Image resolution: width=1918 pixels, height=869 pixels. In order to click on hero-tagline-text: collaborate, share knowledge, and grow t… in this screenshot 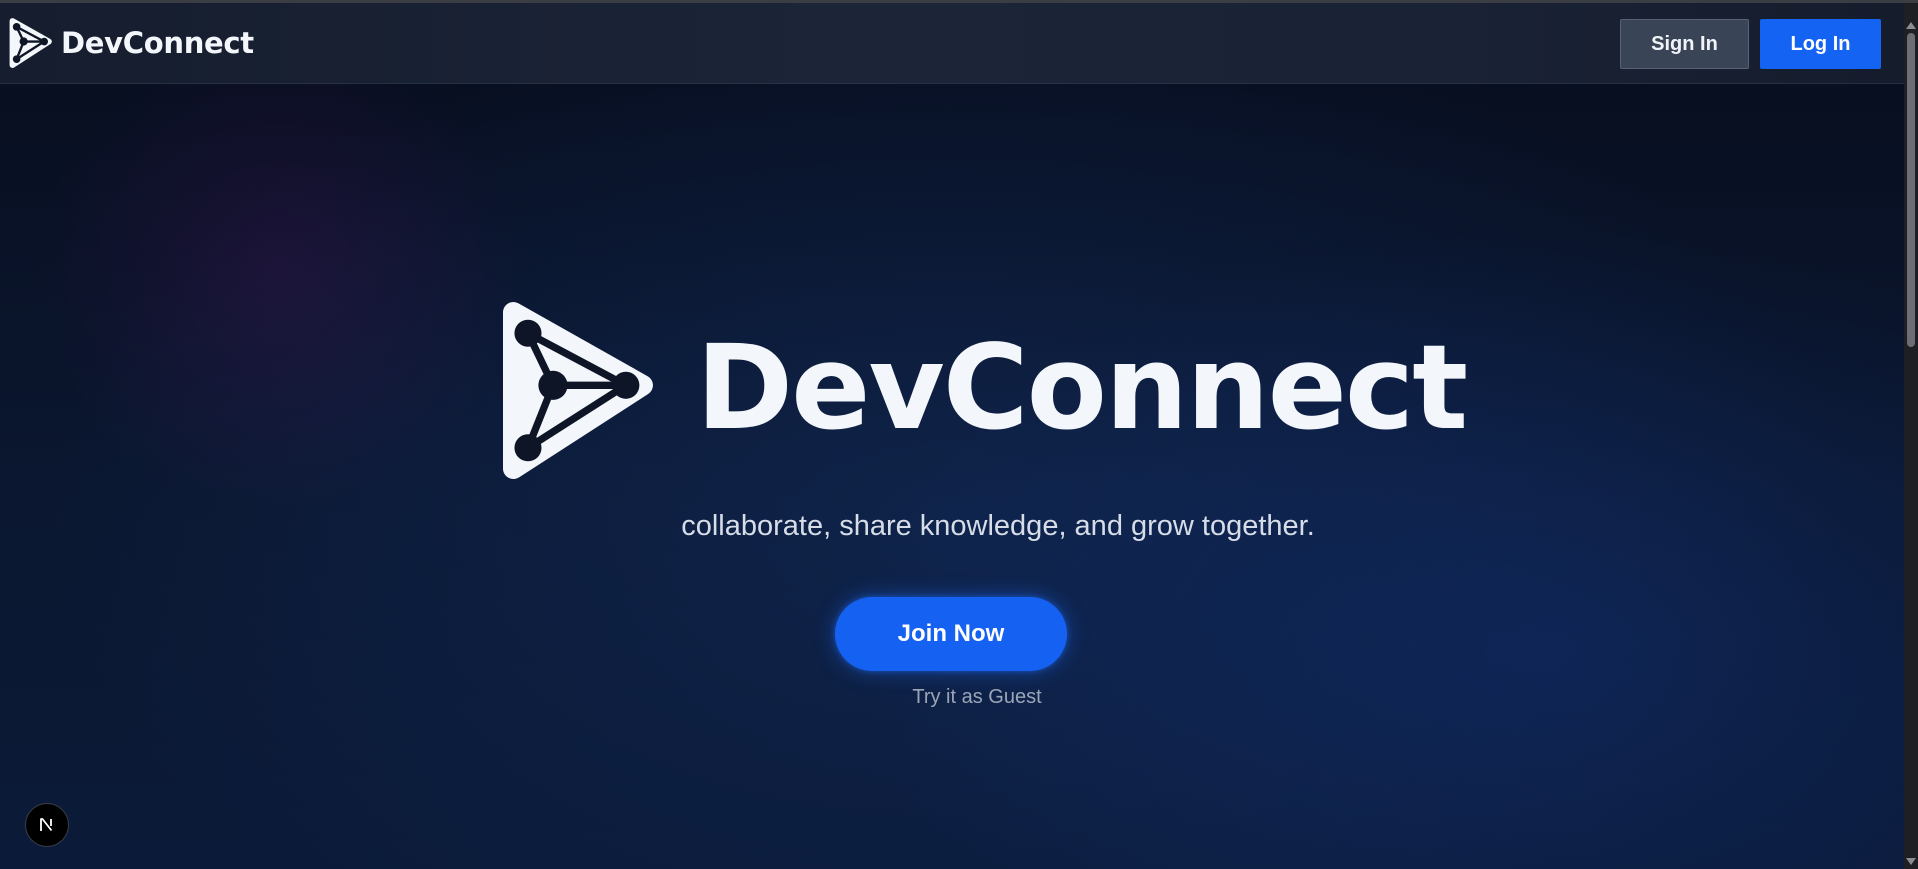, I will do `click(998, 526)`.